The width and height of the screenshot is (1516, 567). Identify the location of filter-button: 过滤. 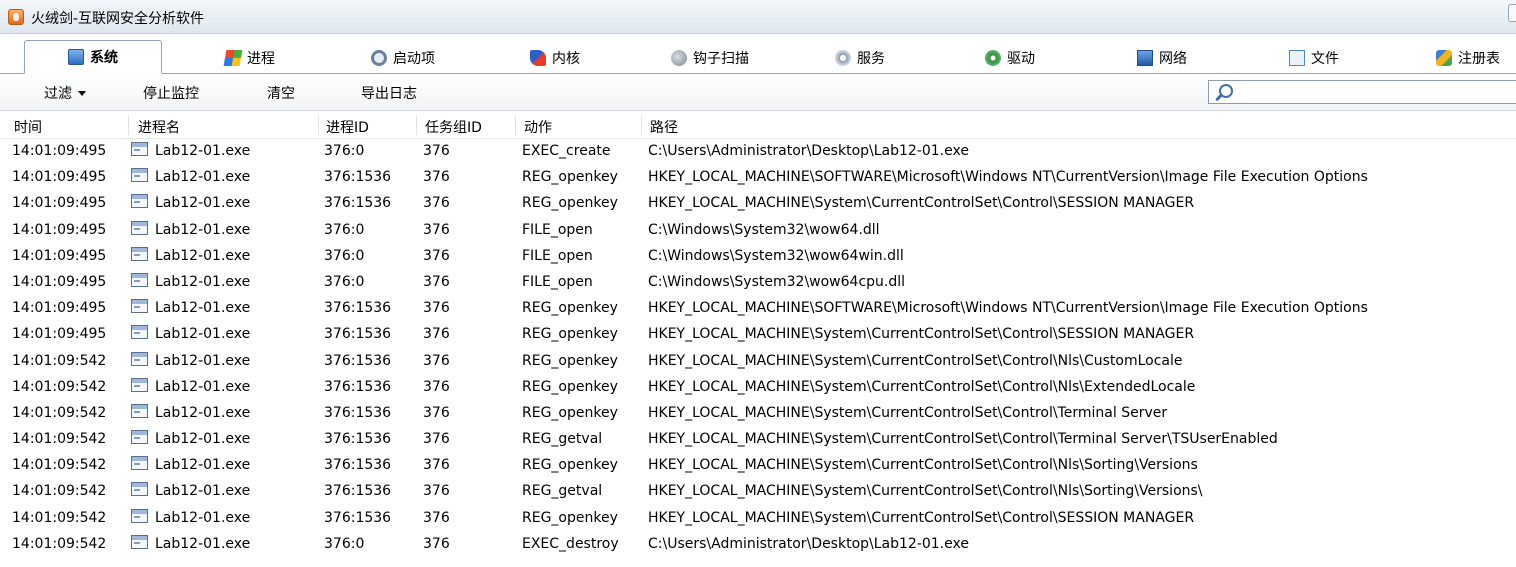
(65, 93).